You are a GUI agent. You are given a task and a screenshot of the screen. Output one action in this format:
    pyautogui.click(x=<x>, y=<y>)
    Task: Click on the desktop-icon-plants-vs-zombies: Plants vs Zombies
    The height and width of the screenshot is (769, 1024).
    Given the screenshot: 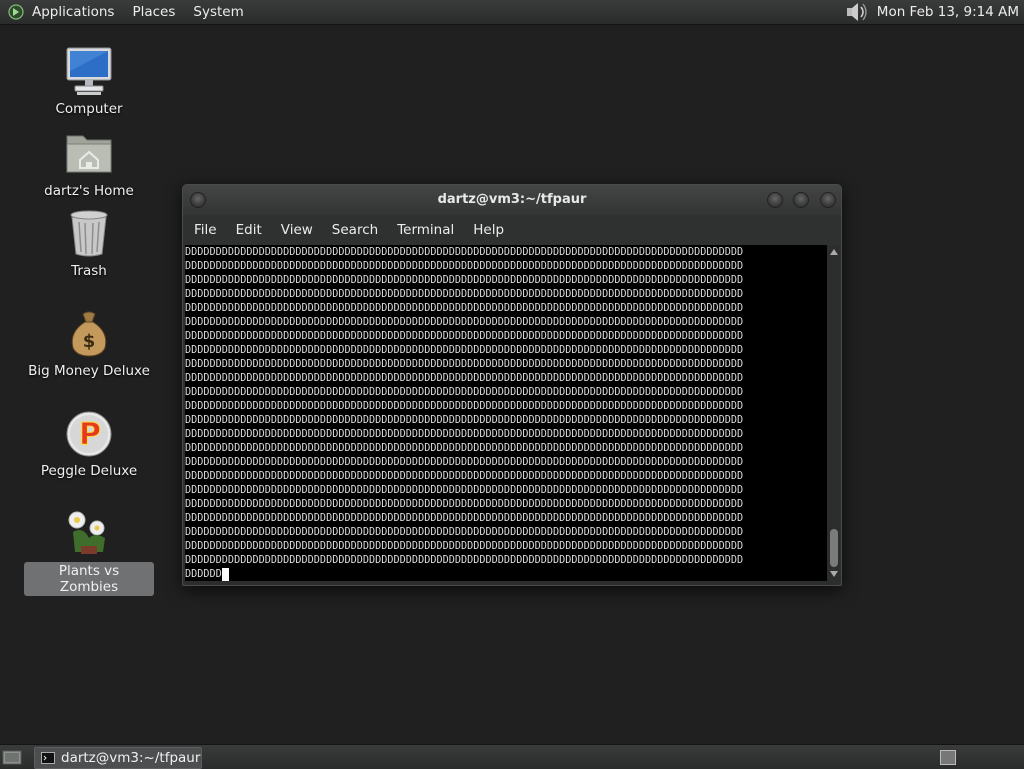 What is the action you would take?
    pyautogui.click(x=89, y=552)
    